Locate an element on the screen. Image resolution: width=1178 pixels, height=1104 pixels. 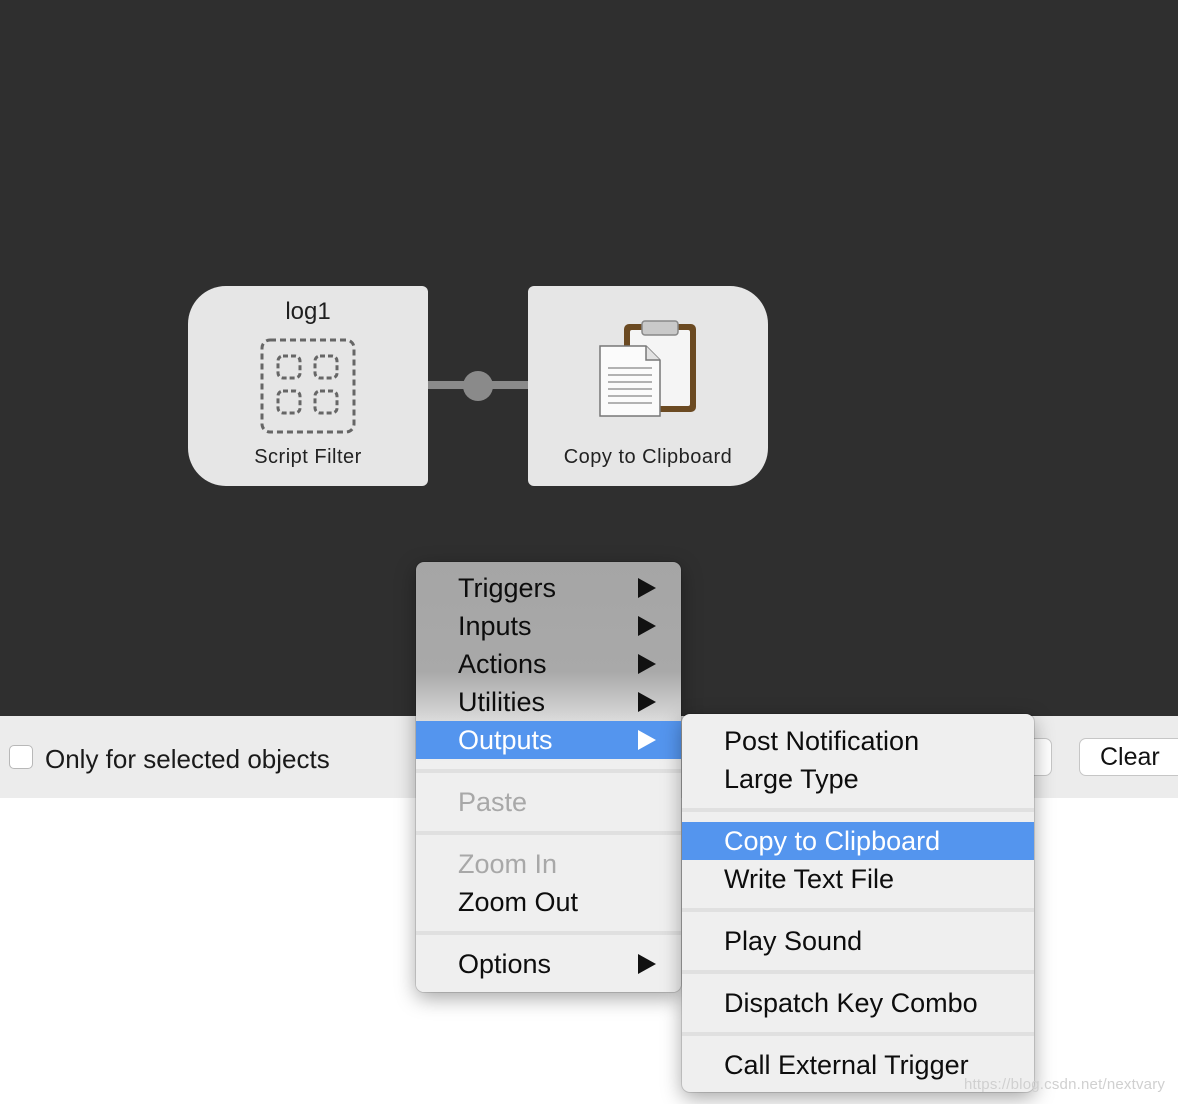
node-label: Copy to Clipboard is located at coordinates (648, 457).